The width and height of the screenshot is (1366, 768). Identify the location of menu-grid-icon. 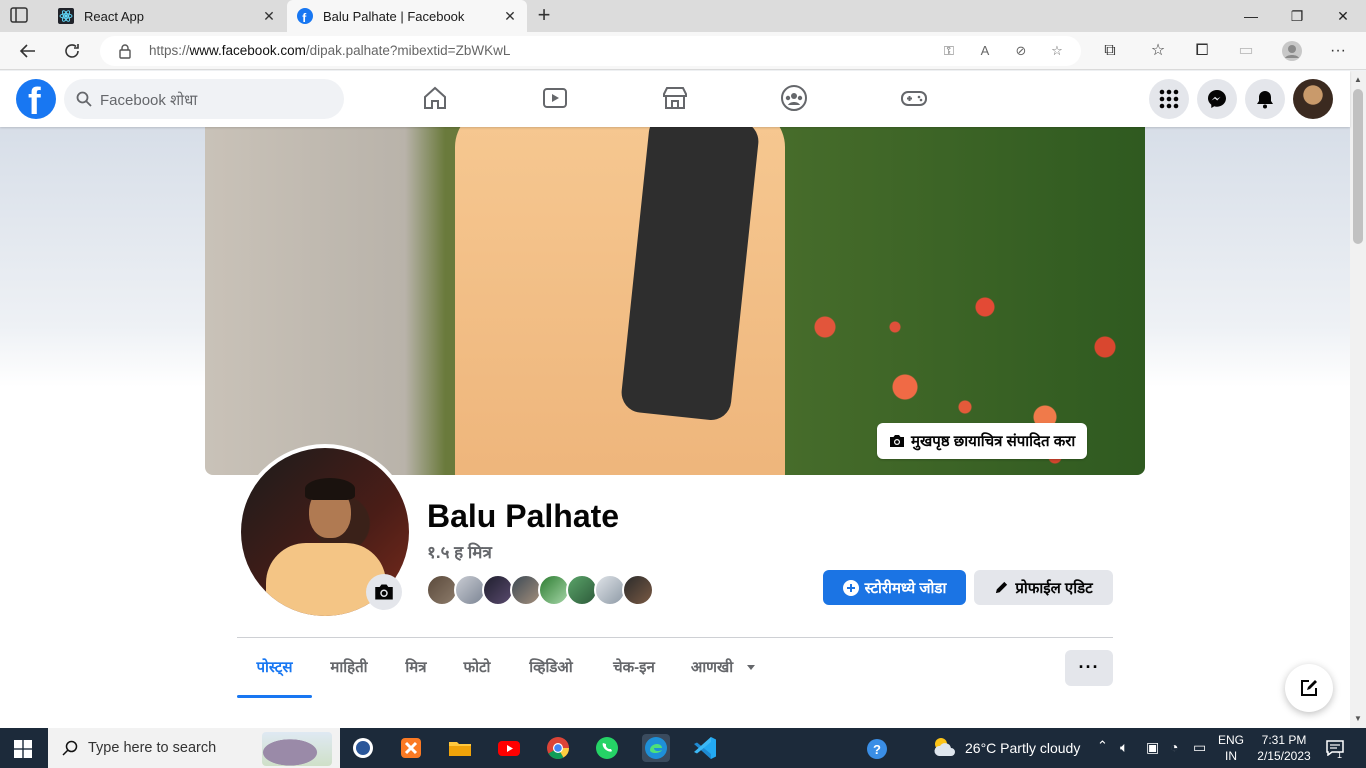
(1169, 99).